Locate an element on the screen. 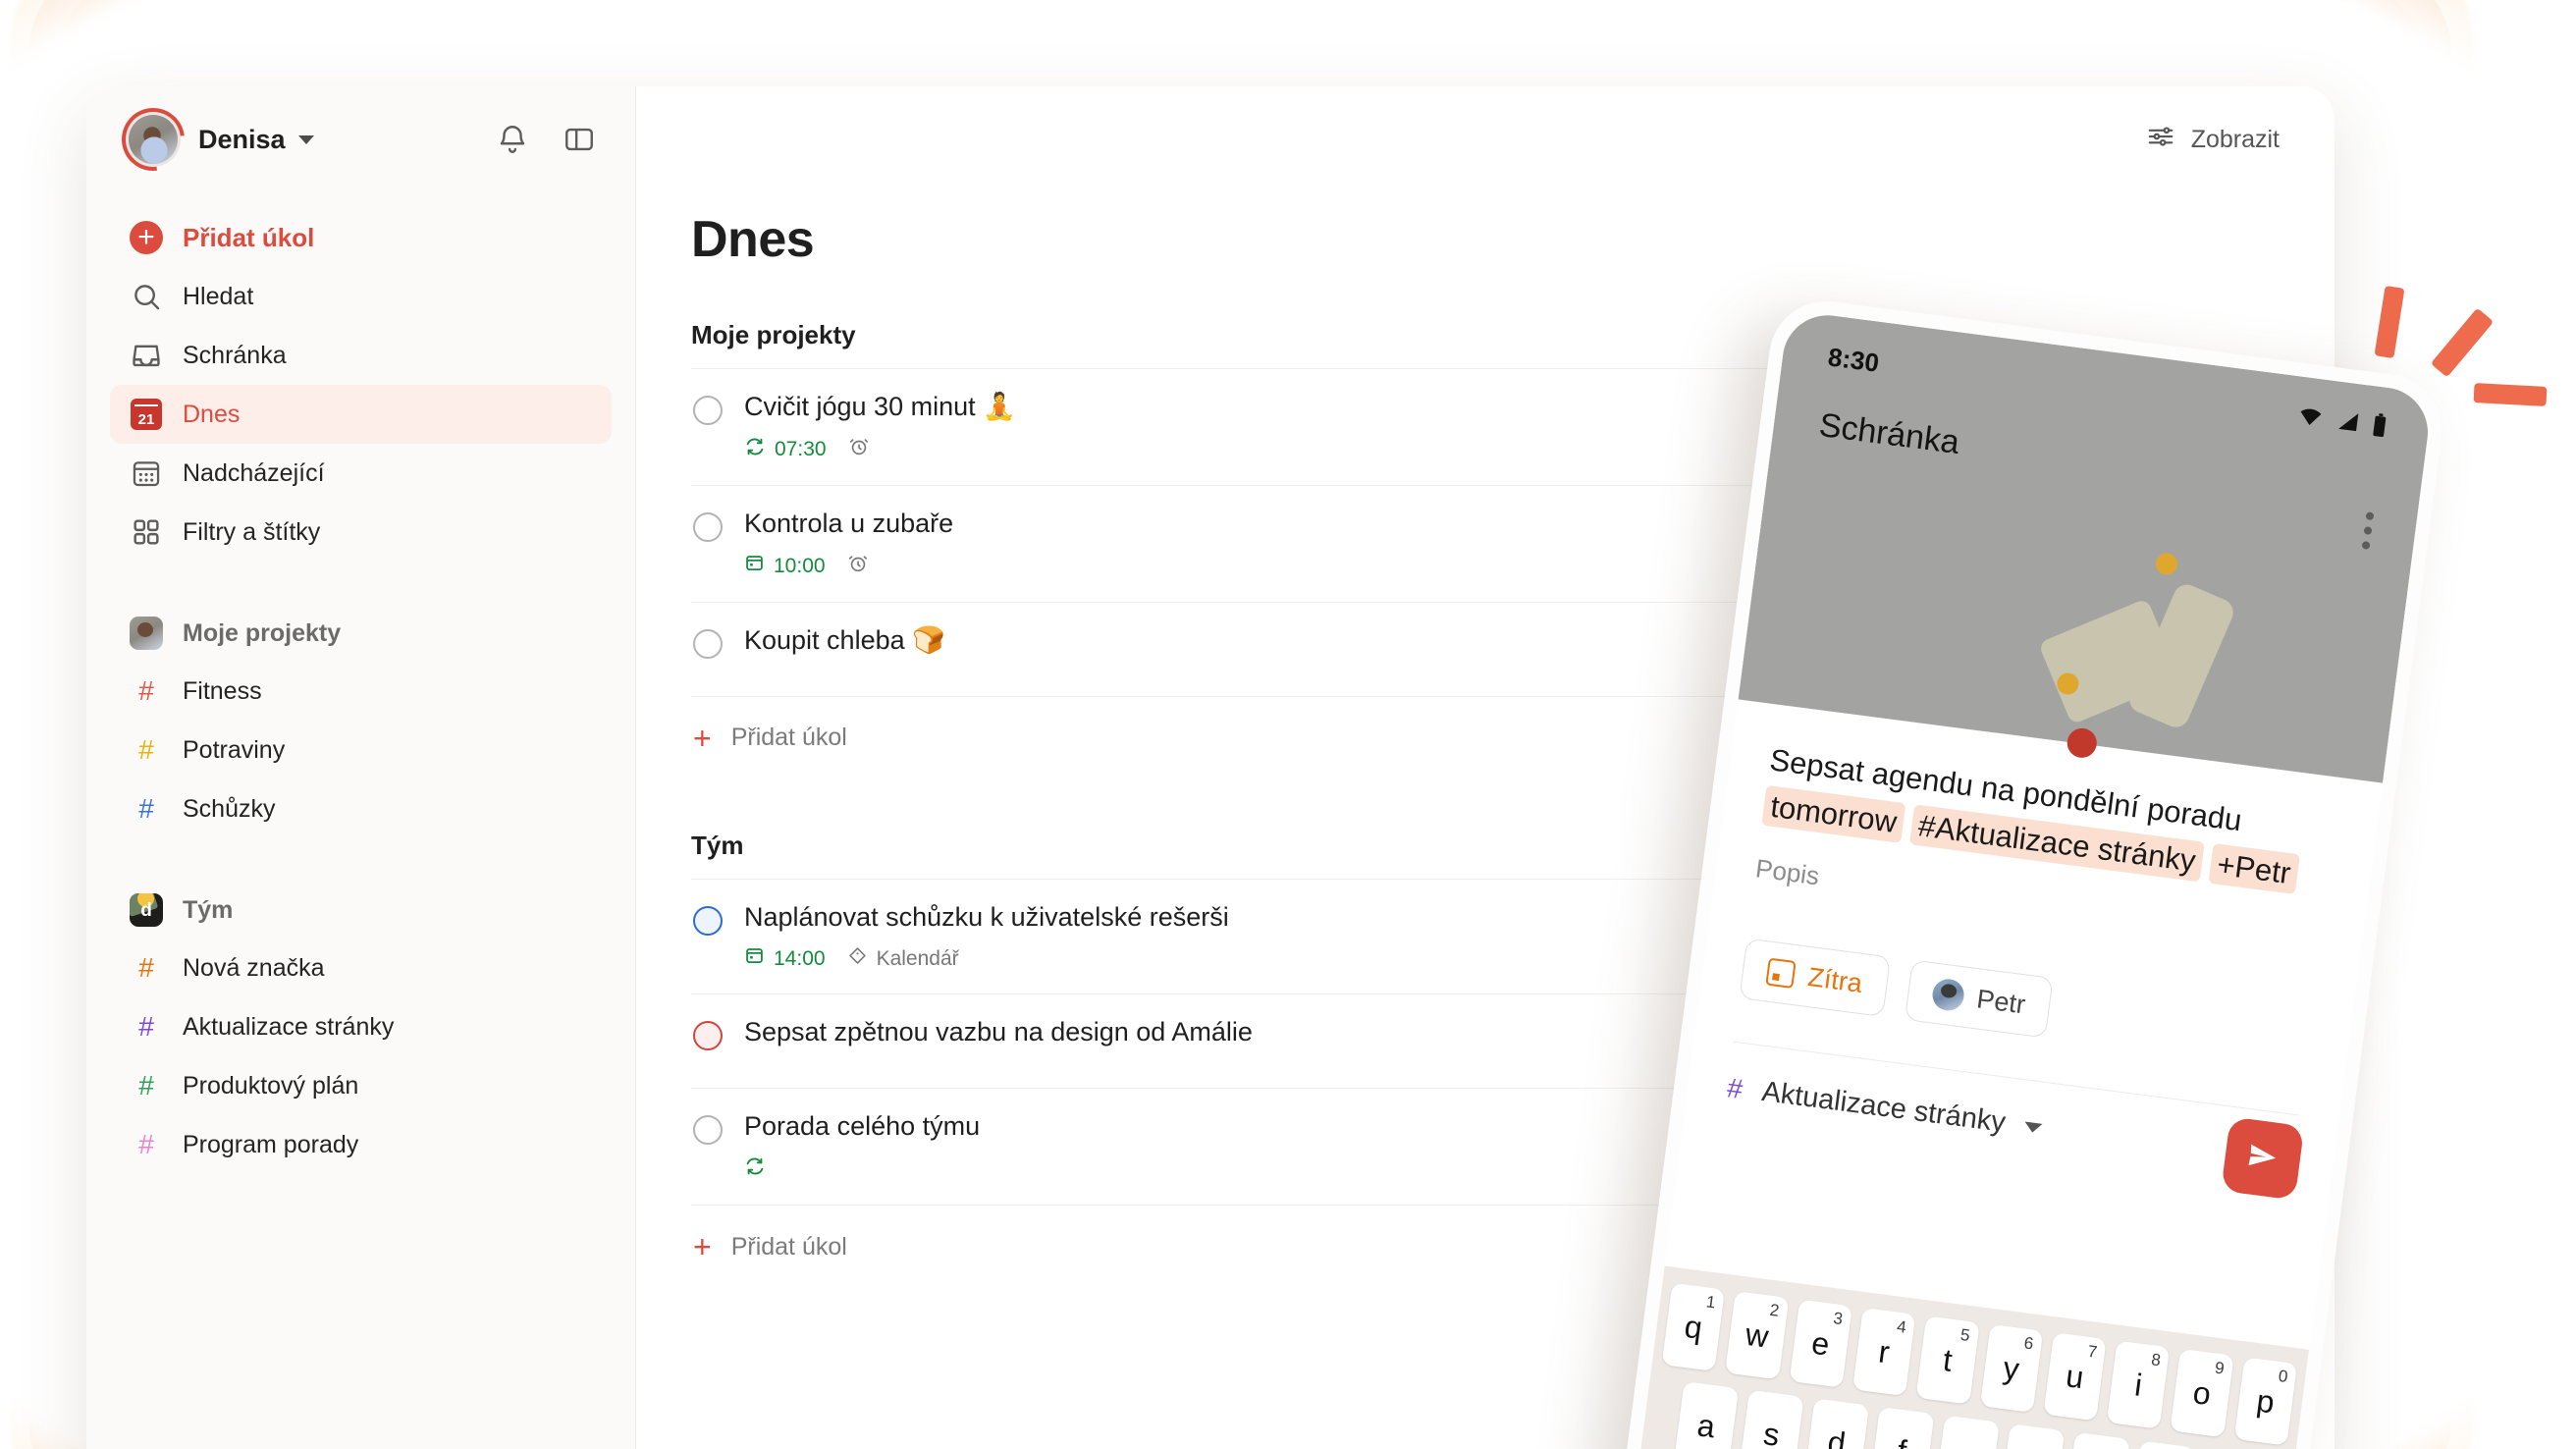  key-number: 6 is located at coordinates (2028, 1343).